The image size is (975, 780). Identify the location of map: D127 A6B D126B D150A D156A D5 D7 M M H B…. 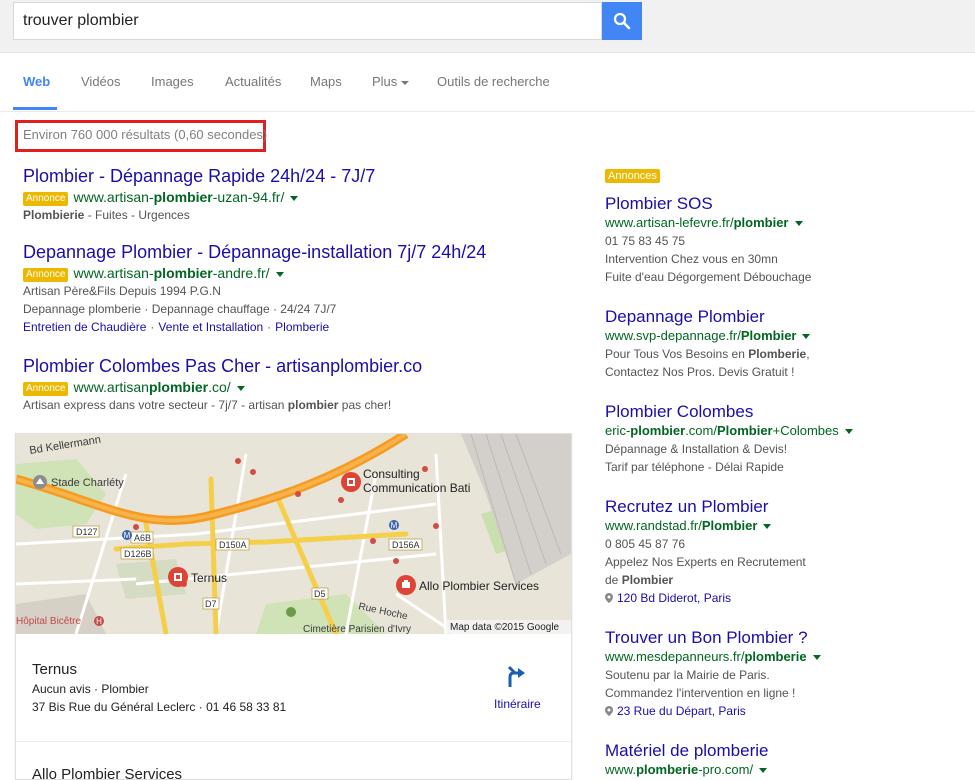
(293, 534).